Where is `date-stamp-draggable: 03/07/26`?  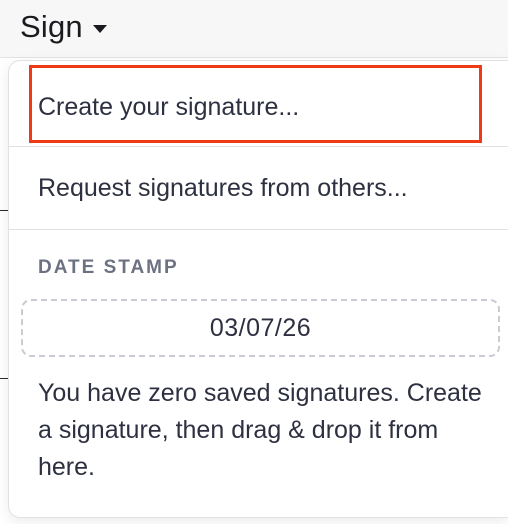
date-stamp-draggable: 03/07/26 is located at coordinates (260, 328).